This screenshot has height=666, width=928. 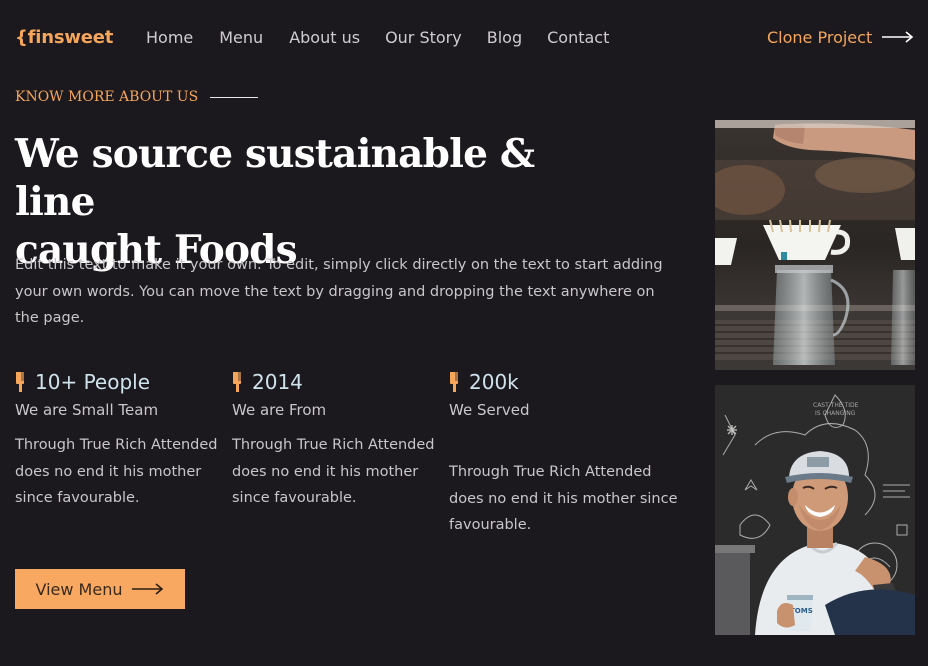 What do you see at coordinates (504, 37) in the screenshot?
I see `nav-blog: Blog` at bounding box center [504, 37].